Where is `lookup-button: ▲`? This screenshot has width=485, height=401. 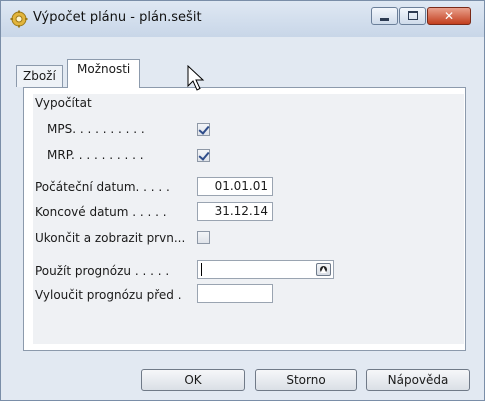 lookup-button: ▲ is located at coordinates (323, 269).